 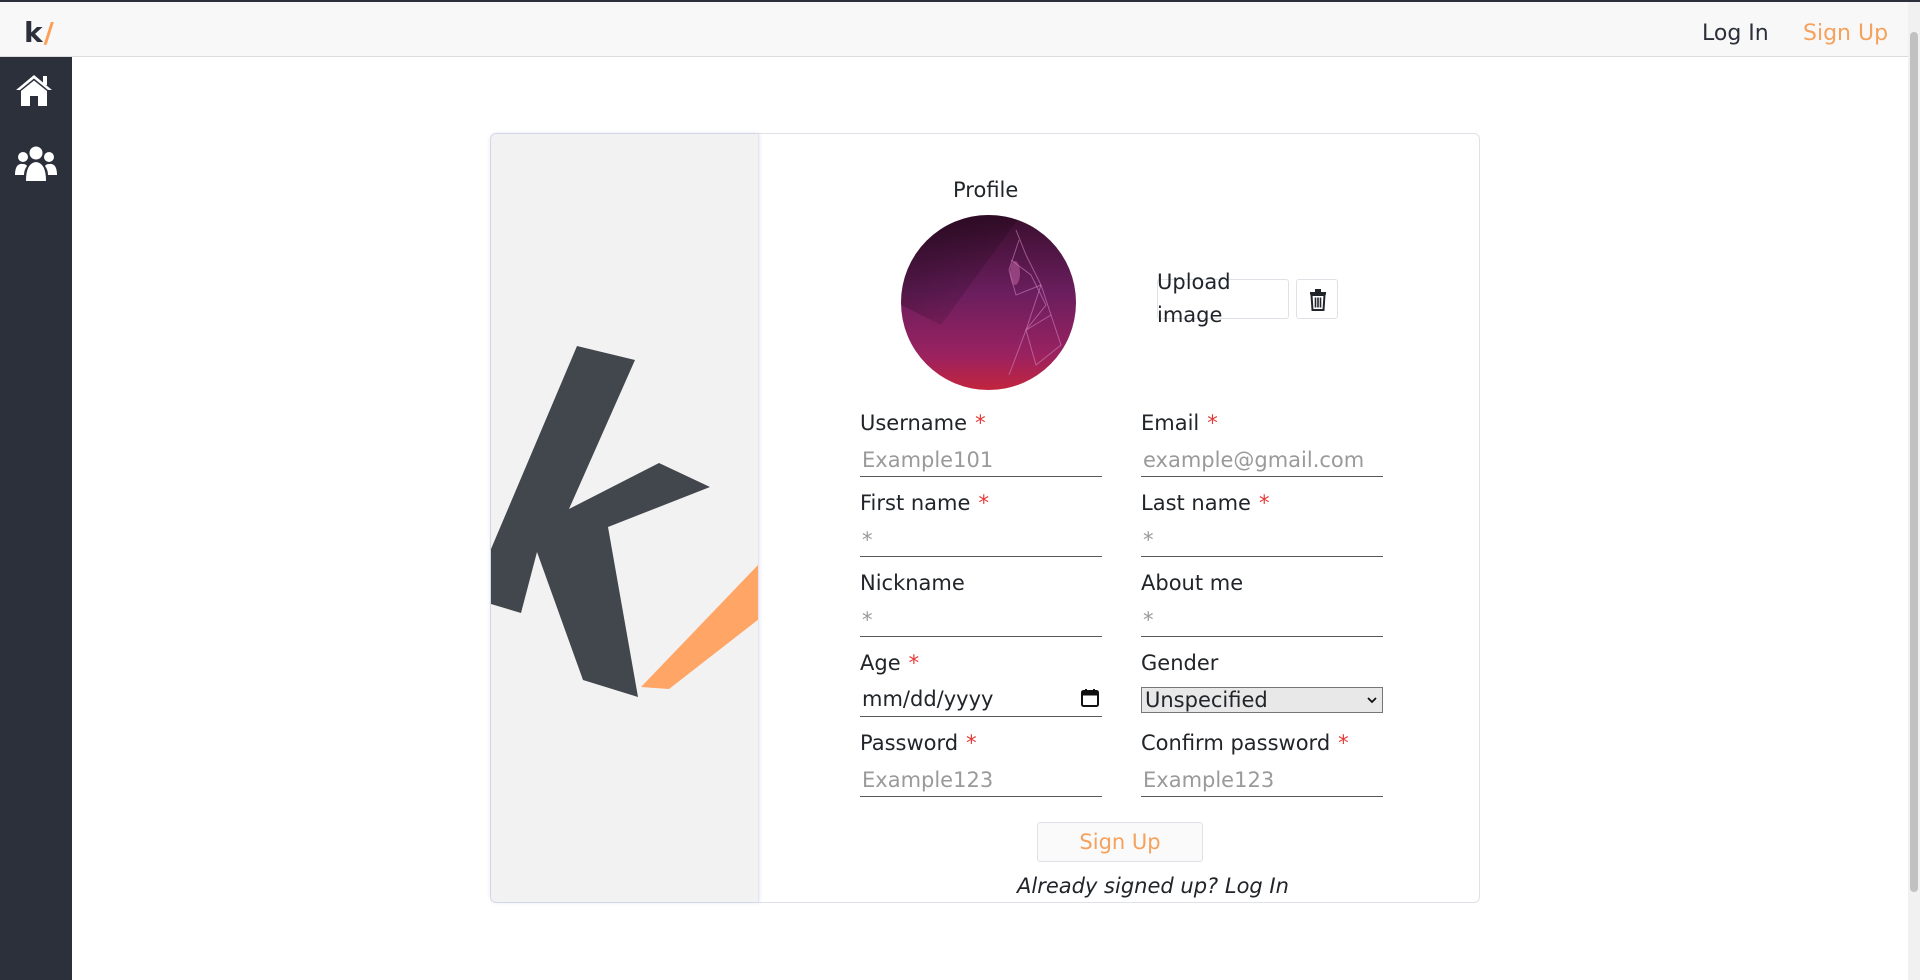 I want to click on signup-submit-button: Sign Up, so click(x=1120, y=842).